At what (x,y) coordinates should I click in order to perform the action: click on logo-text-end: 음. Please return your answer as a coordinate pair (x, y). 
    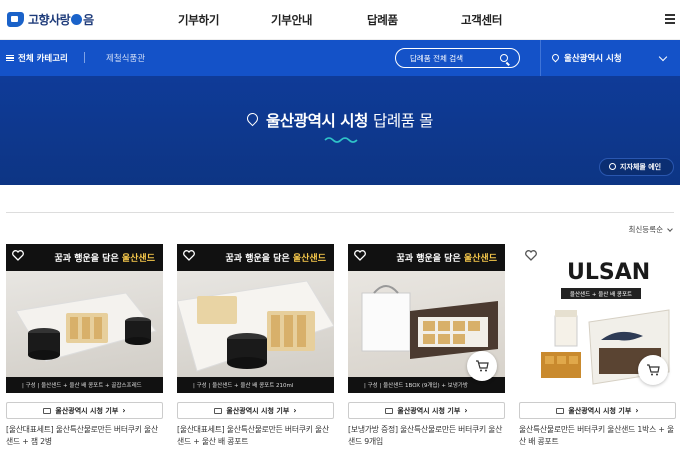
    Looking at the image, I should click on (88, 20).